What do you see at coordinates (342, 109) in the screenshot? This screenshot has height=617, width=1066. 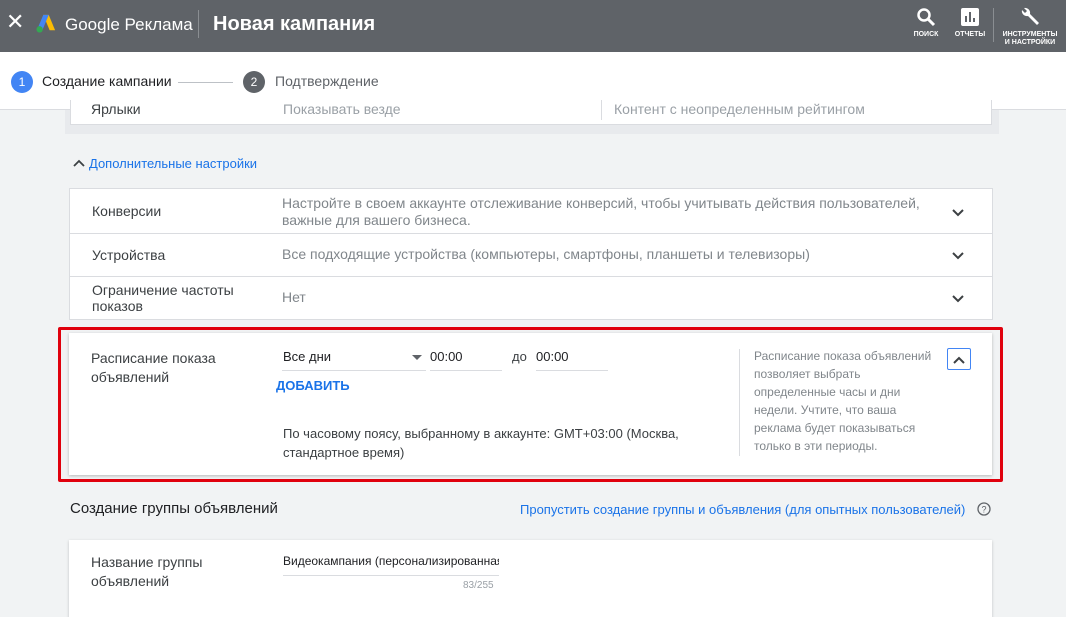 I see `labels-row-value: Показывать везде` at bounding box center [342, 109].